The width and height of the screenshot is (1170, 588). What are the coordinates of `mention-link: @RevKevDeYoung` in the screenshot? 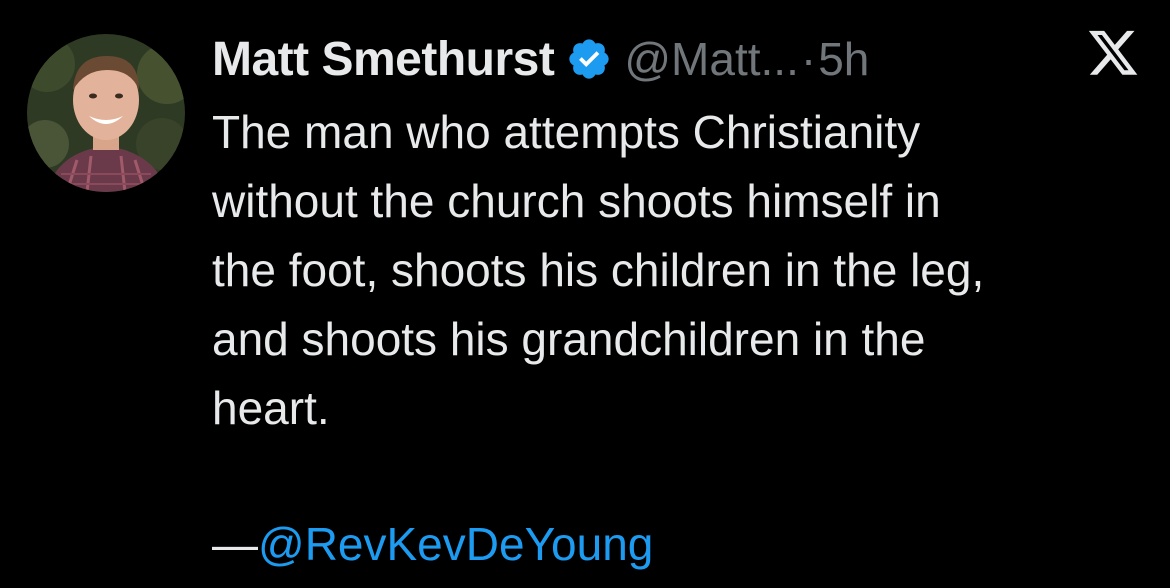 It's located at (455, 544).